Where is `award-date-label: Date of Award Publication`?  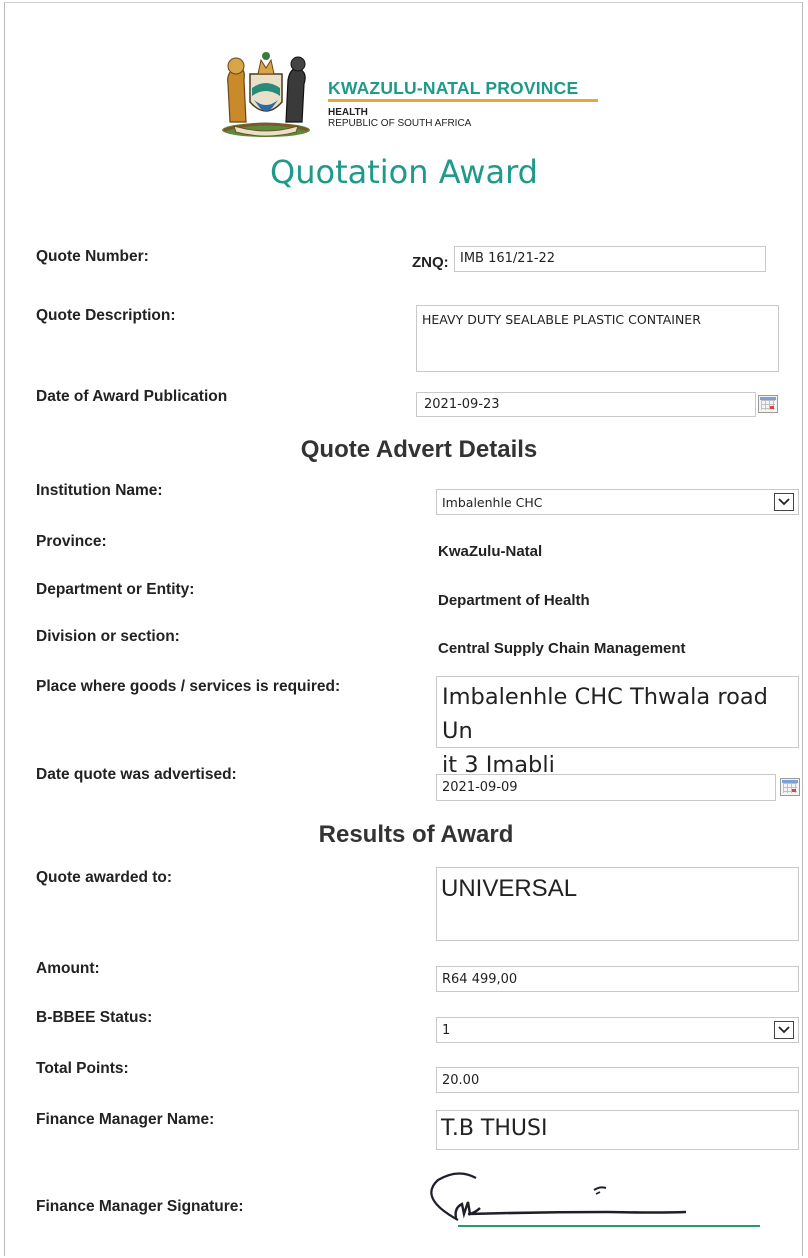
award-date-label: Date of Award Publication is located at coordinates (132, 396).